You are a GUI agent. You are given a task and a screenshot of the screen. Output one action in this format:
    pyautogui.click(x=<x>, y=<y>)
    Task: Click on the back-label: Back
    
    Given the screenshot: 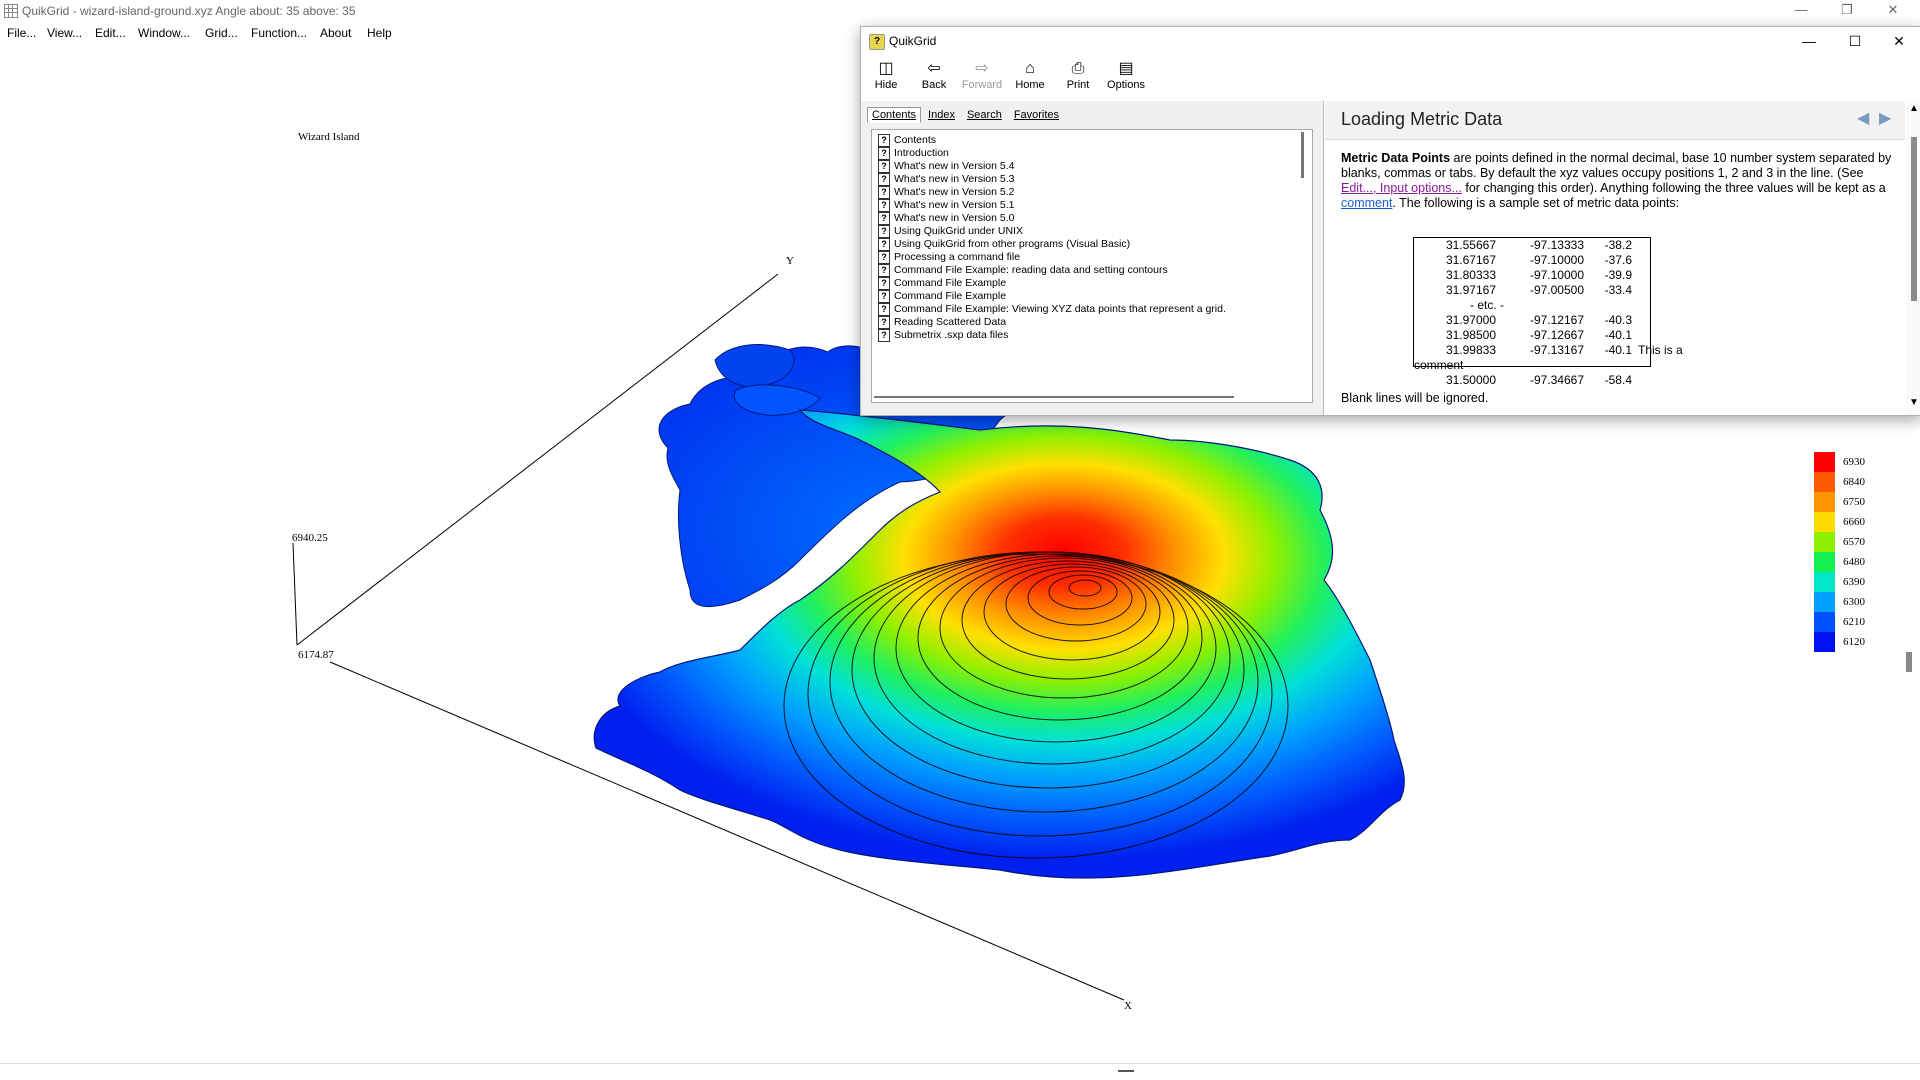 What is the action you would take?
    pyautogui.click(x=934, y=85)
    